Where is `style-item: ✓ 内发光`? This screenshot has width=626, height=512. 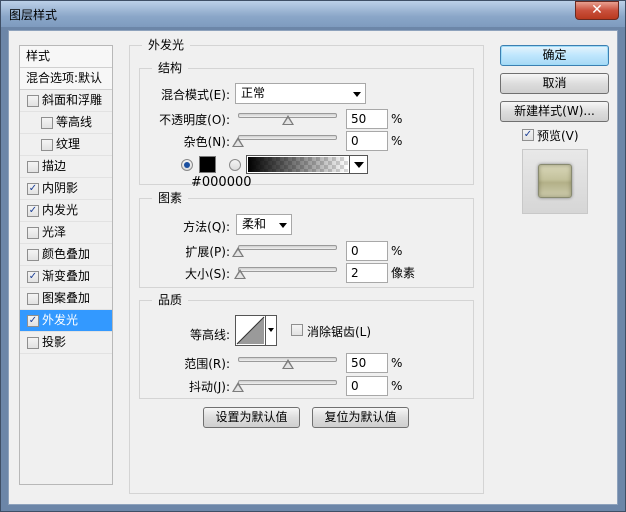
style-item: ✓ 内发光 is located at coordinates (66, 211).